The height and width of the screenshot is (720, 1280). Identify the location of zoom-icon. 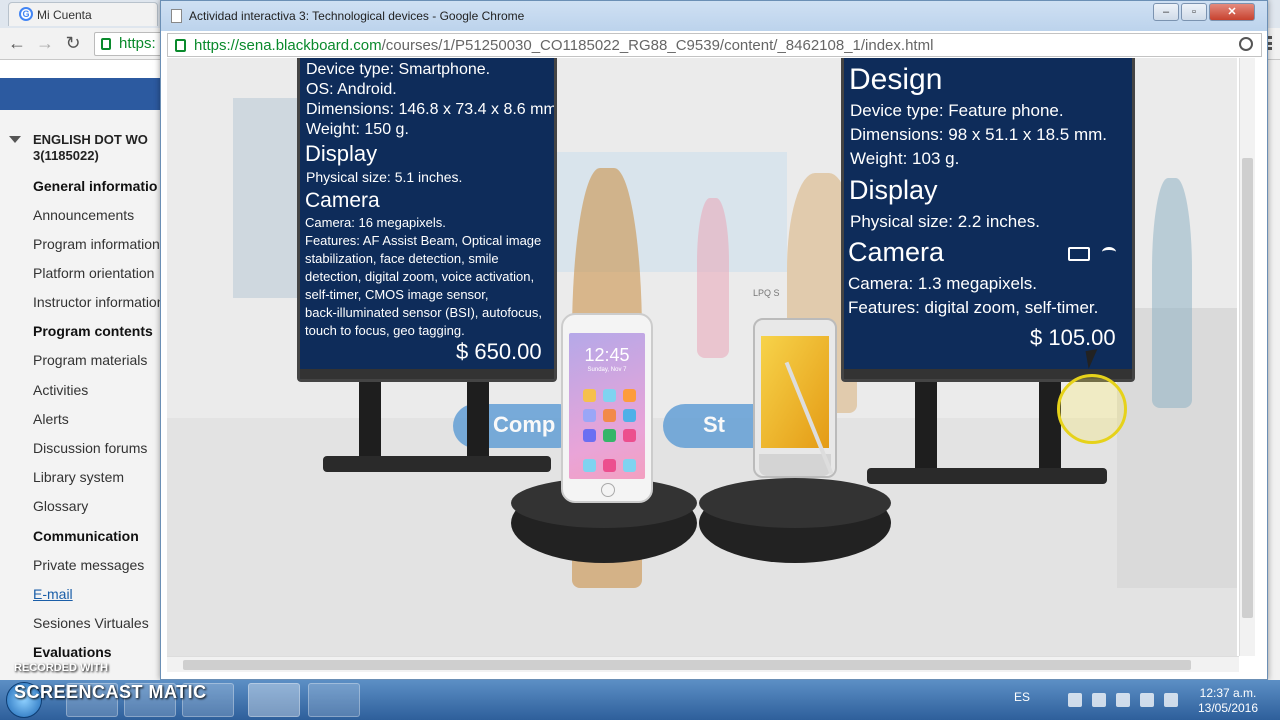
(1246, 44).